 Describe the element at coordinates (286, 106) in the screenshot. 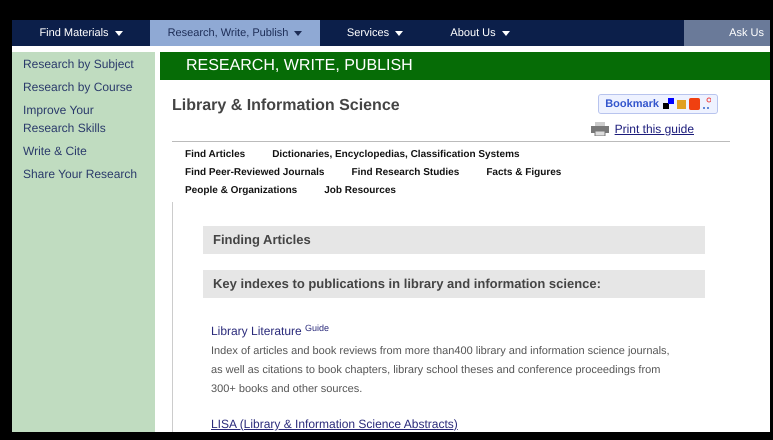

I see `guide-title: Library & Information Science` at that location.